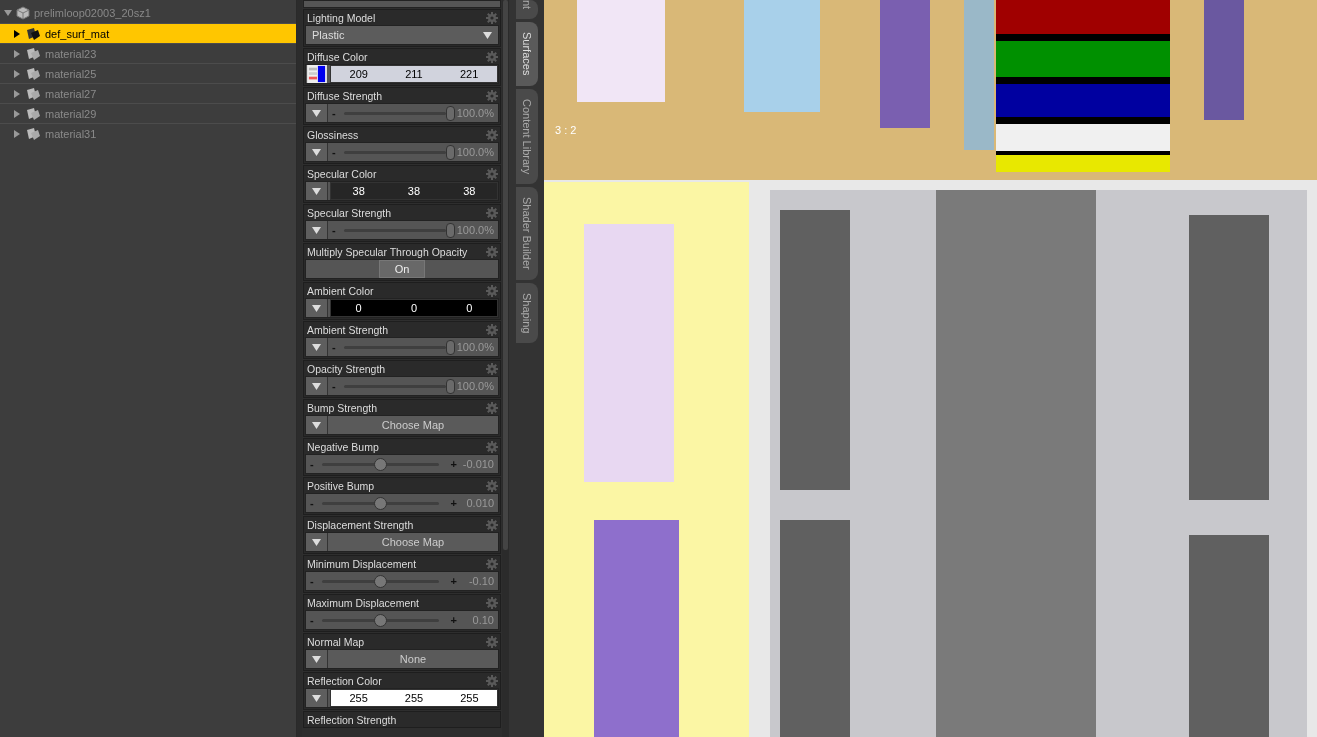 This screenshot has height=737, width=1317. What do you see at coordinates (336, 641) in the screenshot?
I see `property-label: Normal Map` at bounding box center [336, 641].